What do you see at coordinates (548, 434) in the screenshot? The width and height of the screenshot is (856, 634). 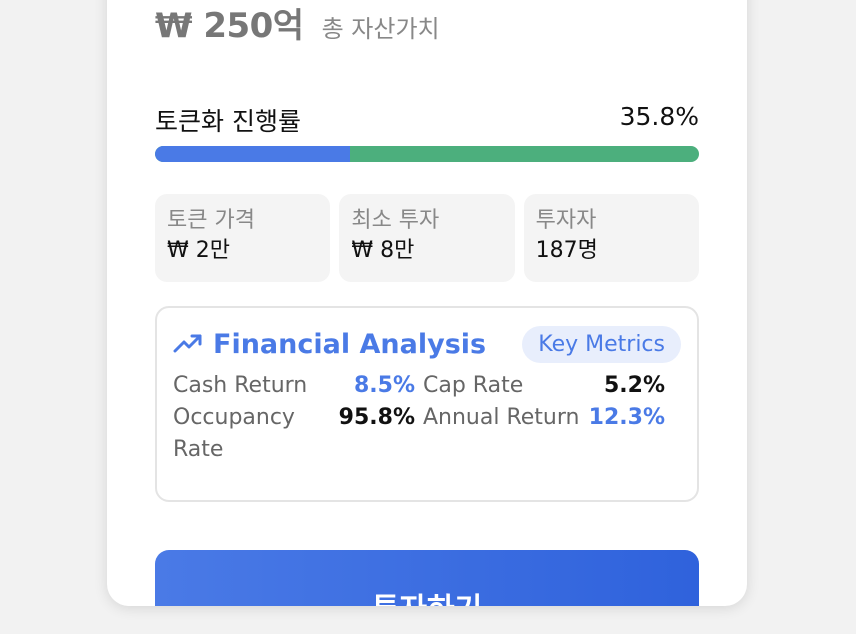 I see `metric-annual-return: Annual Return 12.3%` at bounding box center [548, 434].